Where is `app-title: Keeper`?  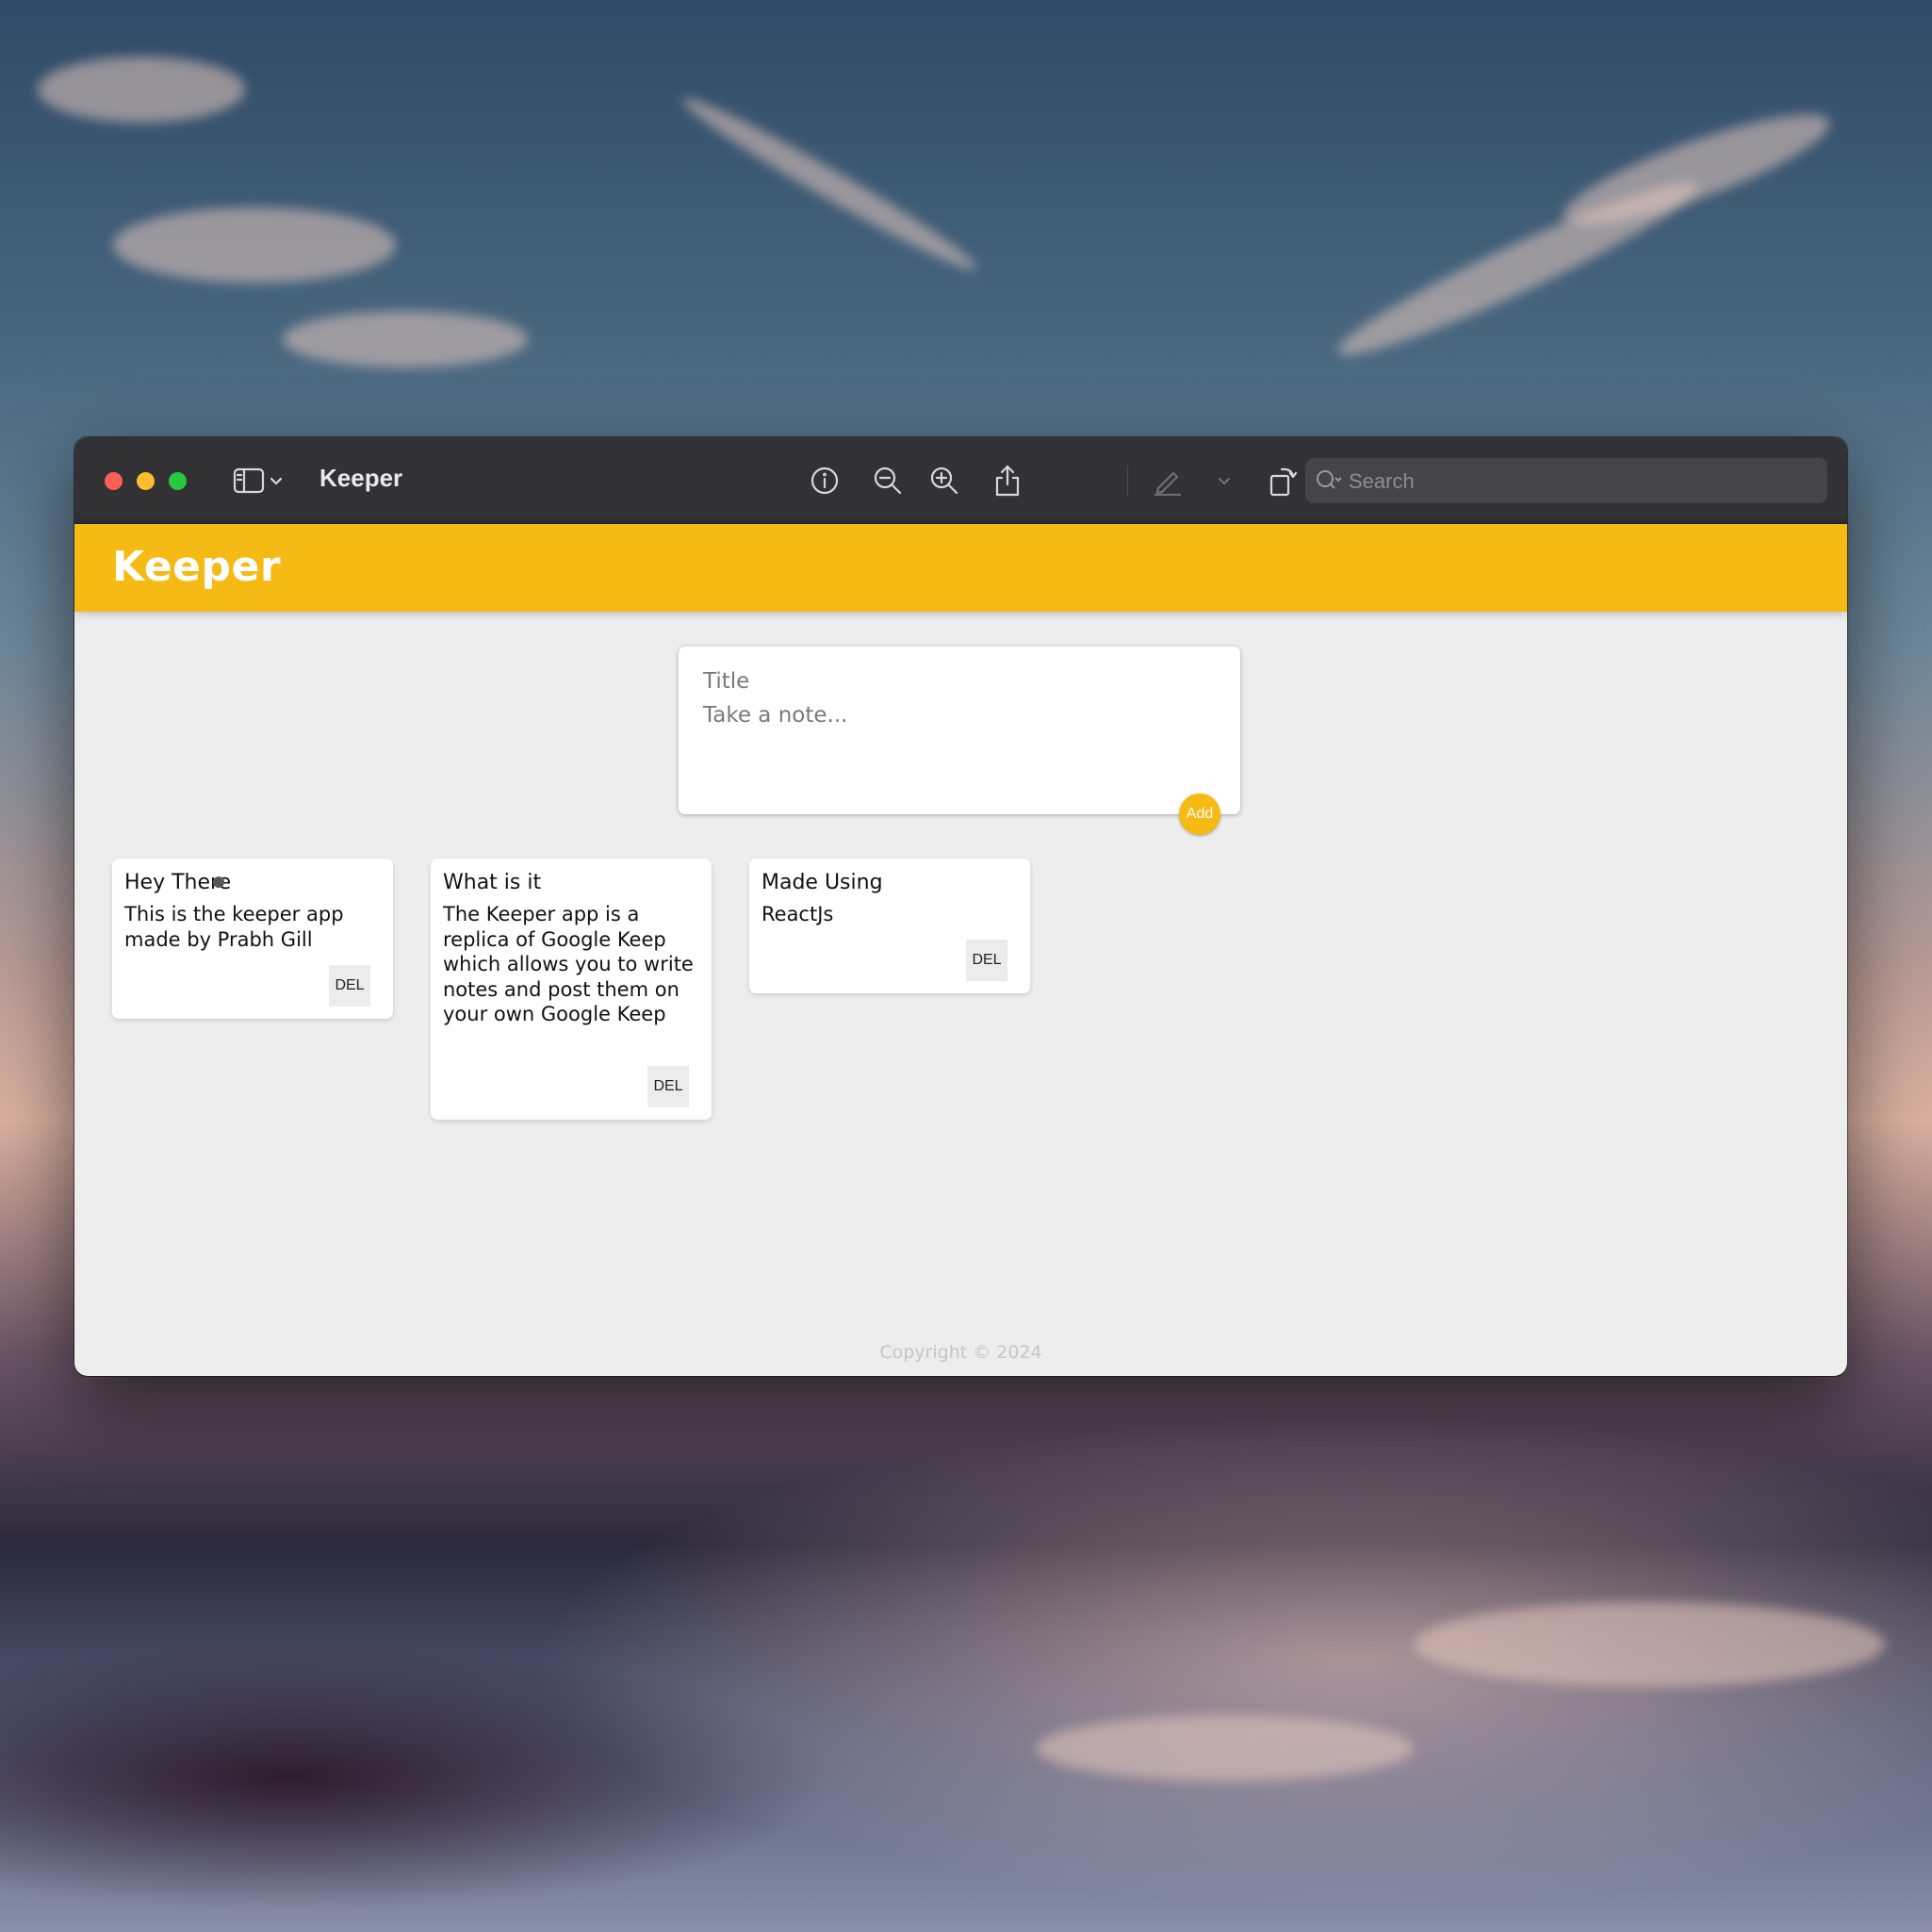 app-title: Keeper is located at coordinates (197, 567).